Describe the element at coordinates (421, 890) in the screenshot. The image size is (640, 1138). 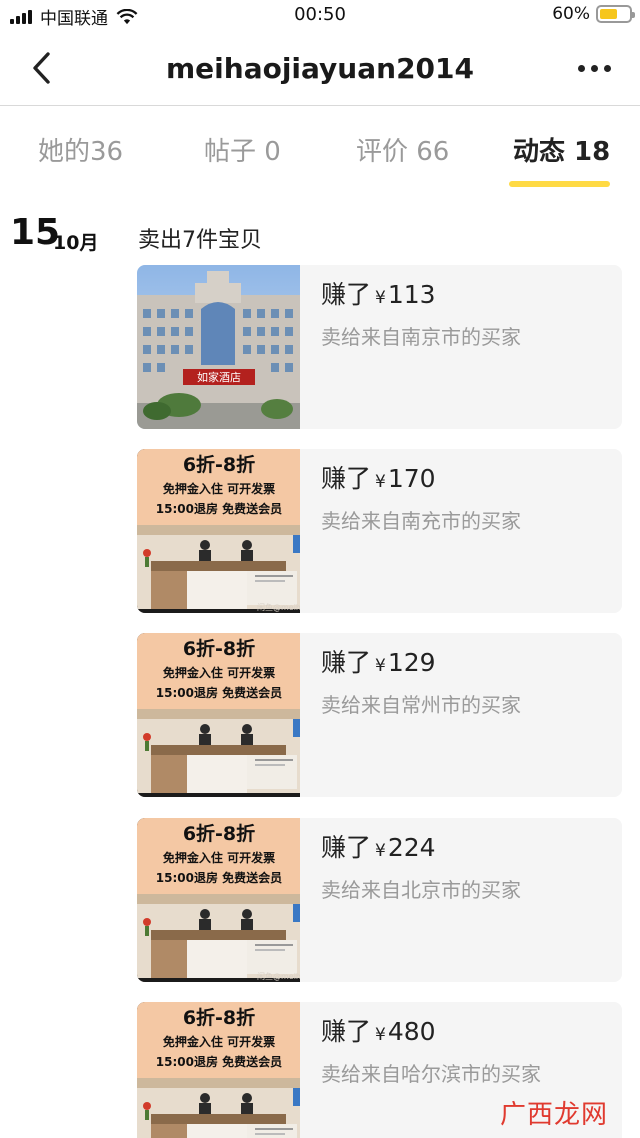
I see `buyer-location: 卖给来自北京市的买家` at that location.